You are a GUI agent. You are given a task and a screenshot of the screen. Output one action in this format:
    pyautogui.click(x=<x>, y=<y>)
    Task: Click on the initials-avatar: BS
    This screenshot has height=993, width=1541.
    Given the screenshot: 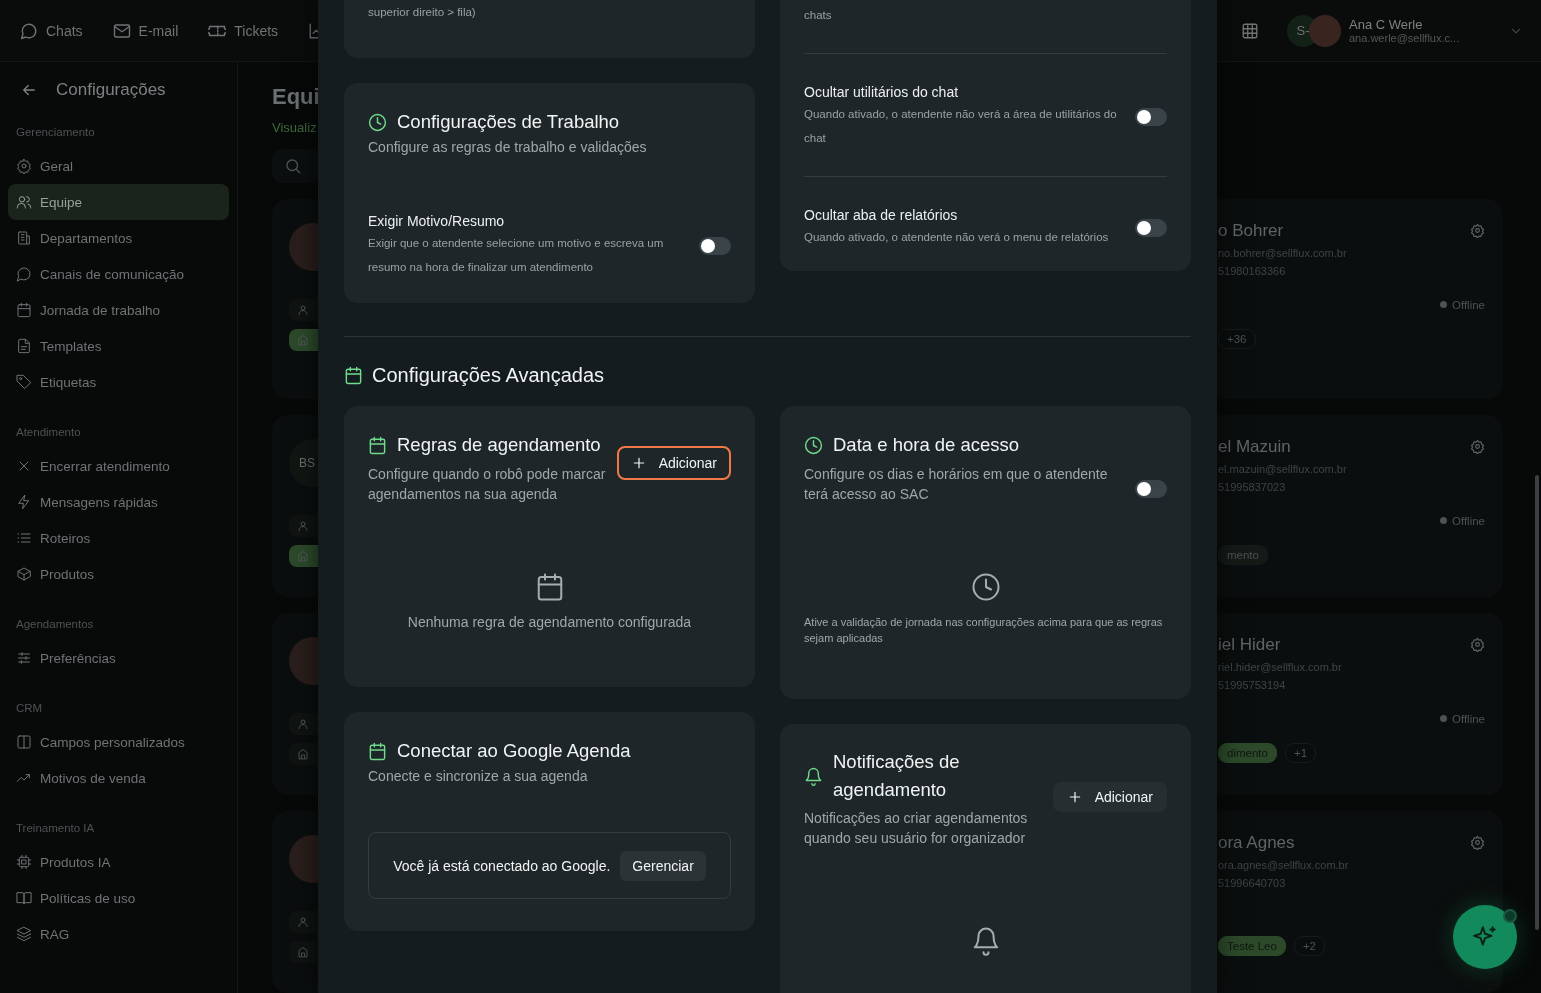 What is the action you would take?
    pyautogui.click(x=303, y=463)
    